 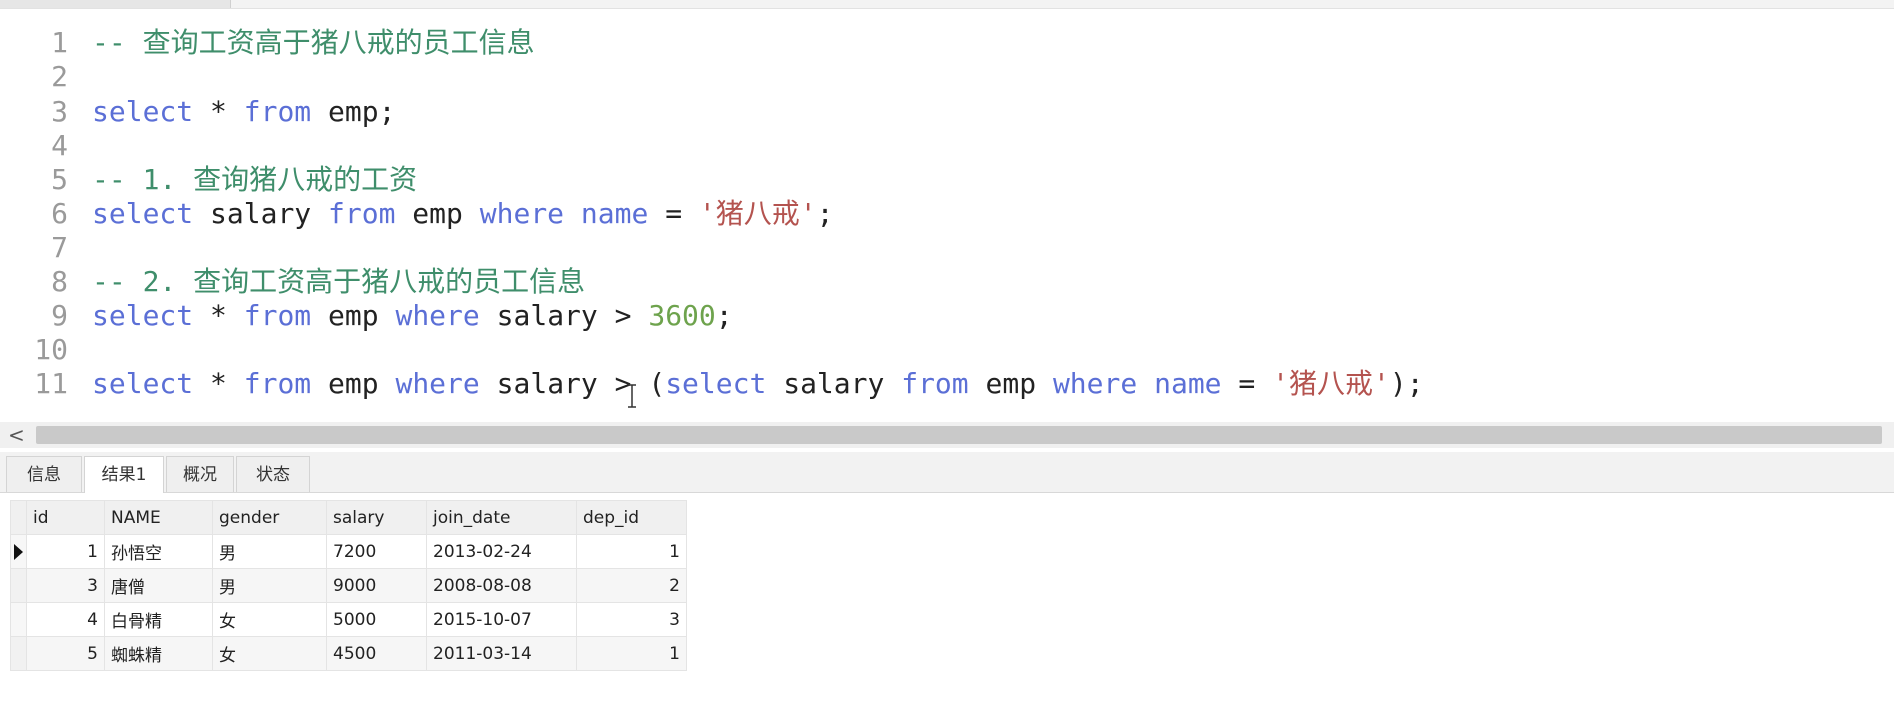 I want to click on line-number: 5, so click(x=59, y=179).